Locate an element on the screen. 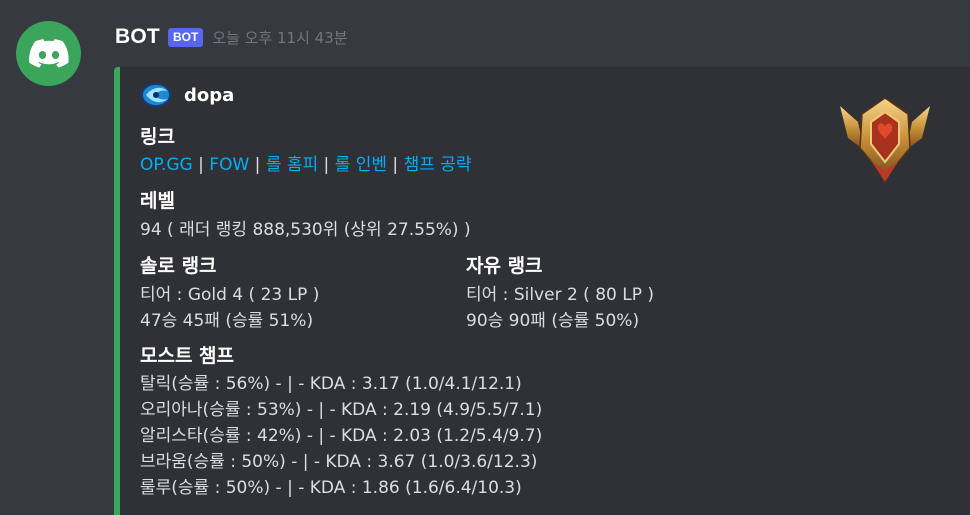 Image resolution: width=970 pixels, height=515 pixels. username: BOT is located at coordinates (137, 37).